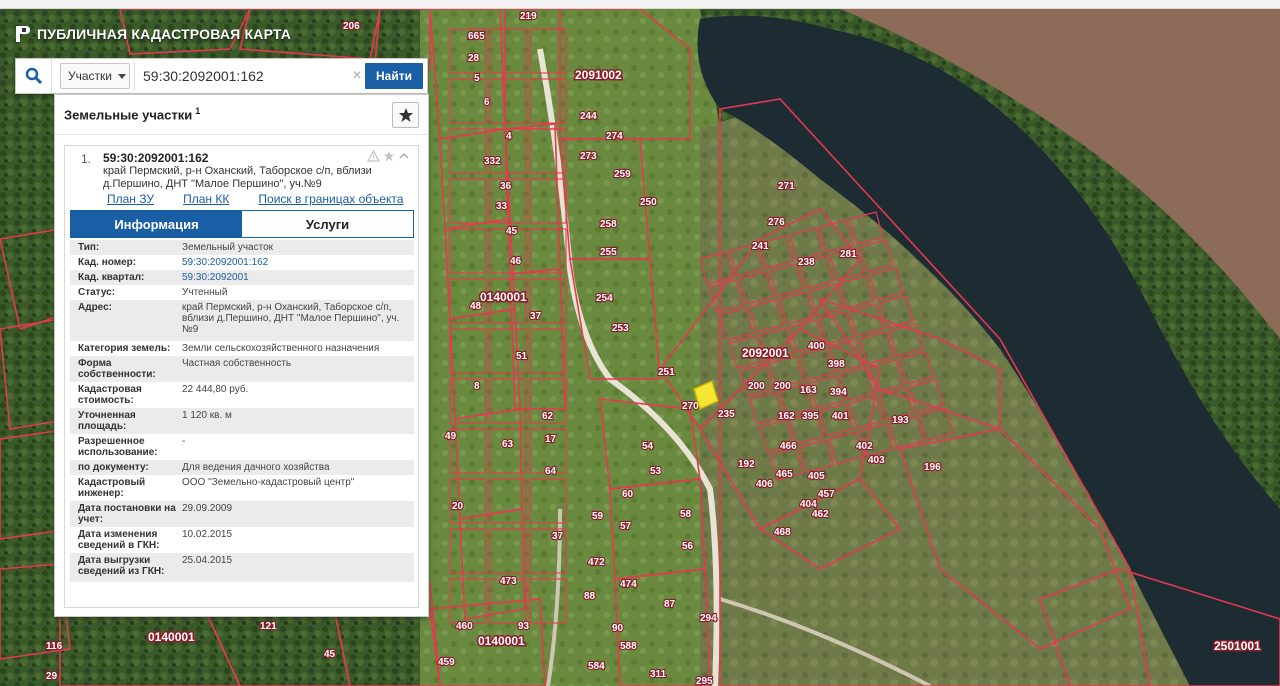  Describe the element at coordinates (237, 363) in the screenshot. I see `property-value: Частная собственность` at that location.